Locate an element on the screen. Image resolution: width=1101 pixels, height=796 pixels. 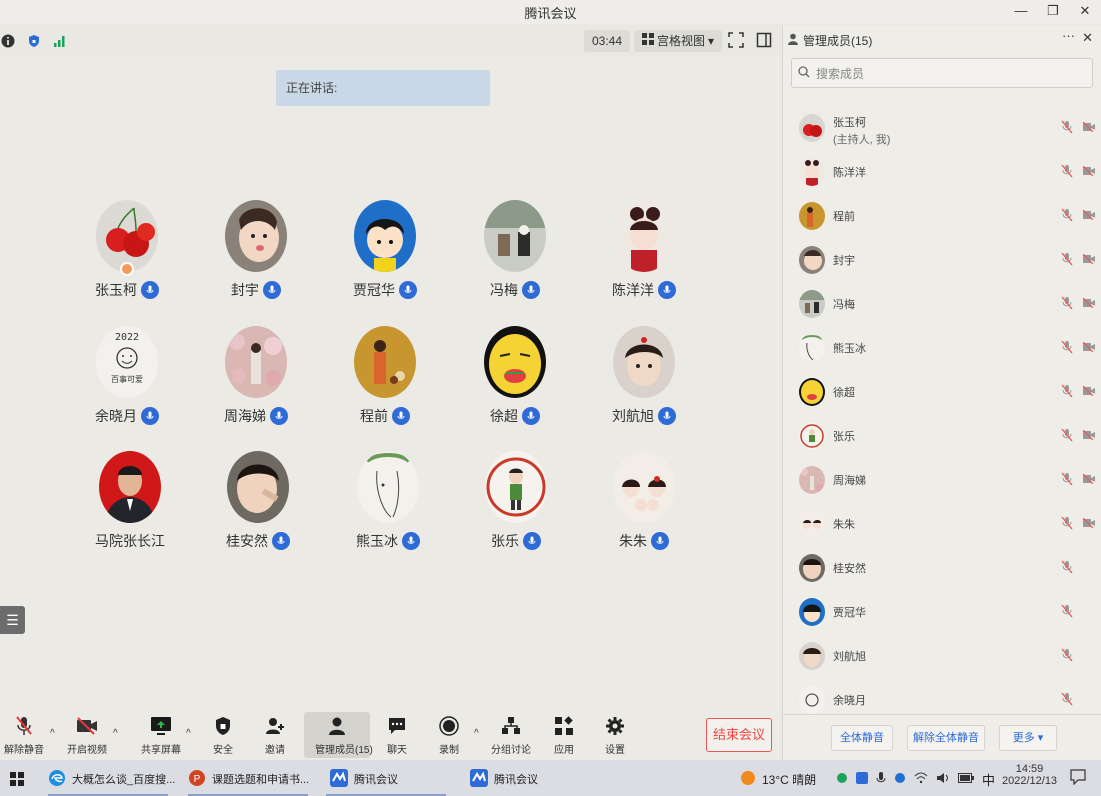
participant-tile: 桂安然 is located at coordinates (258, 506).